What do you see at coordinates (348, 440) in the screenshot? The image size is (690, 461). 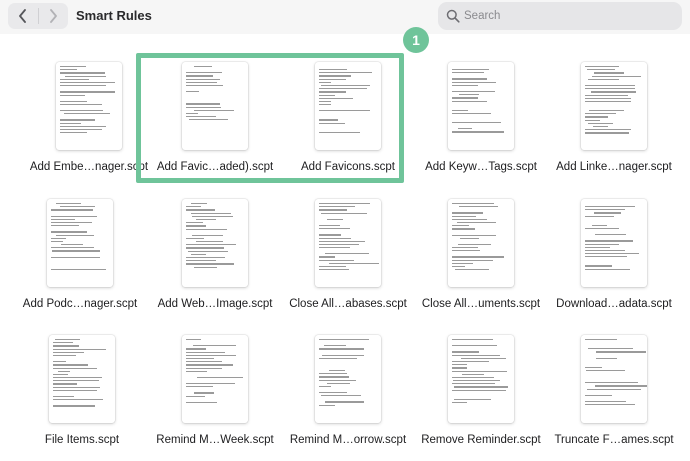 I see `file-name: Remind M…orrow.scpt` at bounding box center [348, 440].